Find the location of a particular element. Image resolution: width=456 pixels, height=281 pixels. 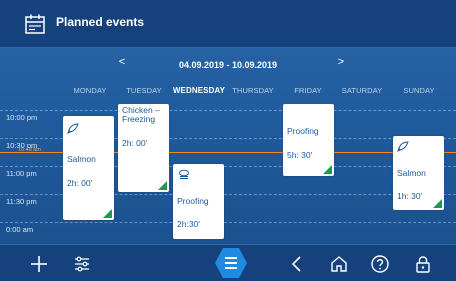

lock-icon is located at coordinates (423, 264).